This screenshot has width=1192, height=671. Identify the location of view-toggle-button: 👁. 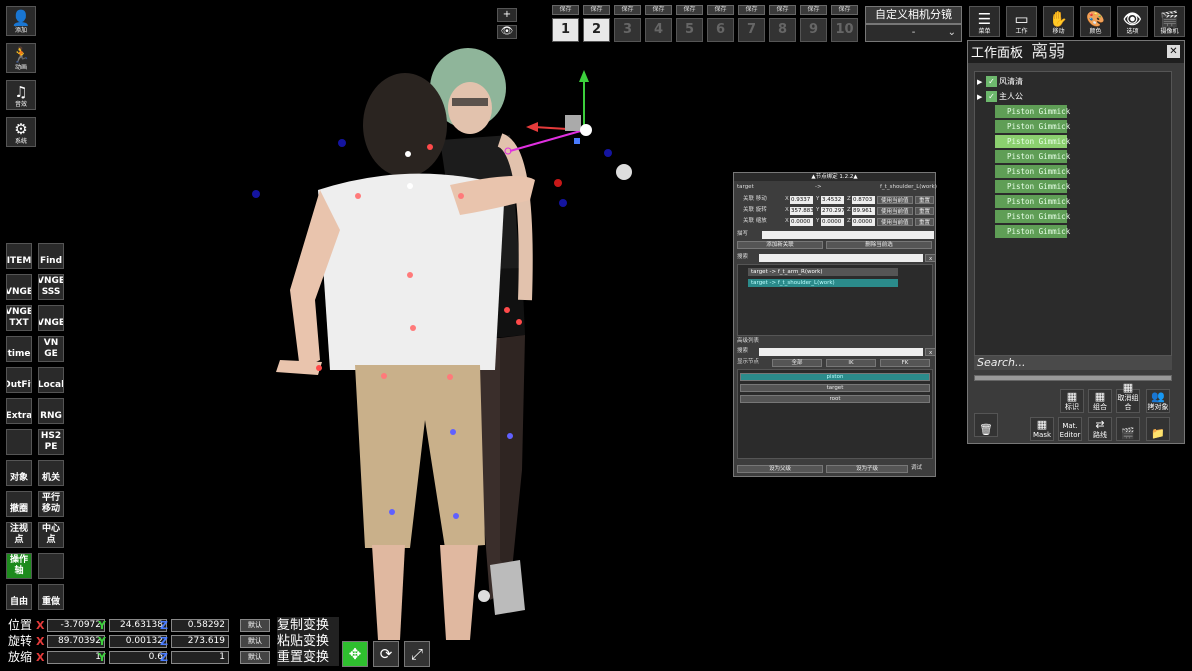
(507, 32).